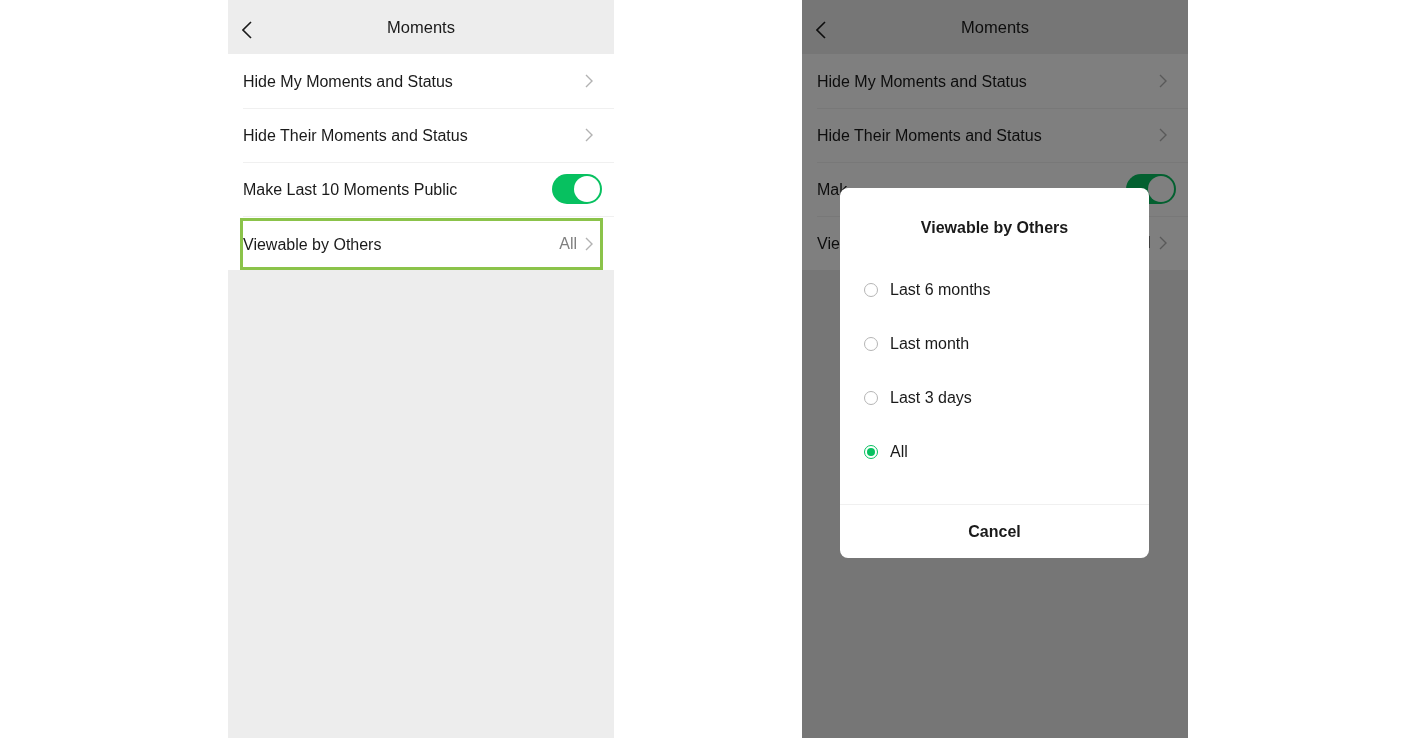 This screenshot has width=1428, height=738. I want to click on setting-label: Make Last 10 Moments Public, so click(351, 189).